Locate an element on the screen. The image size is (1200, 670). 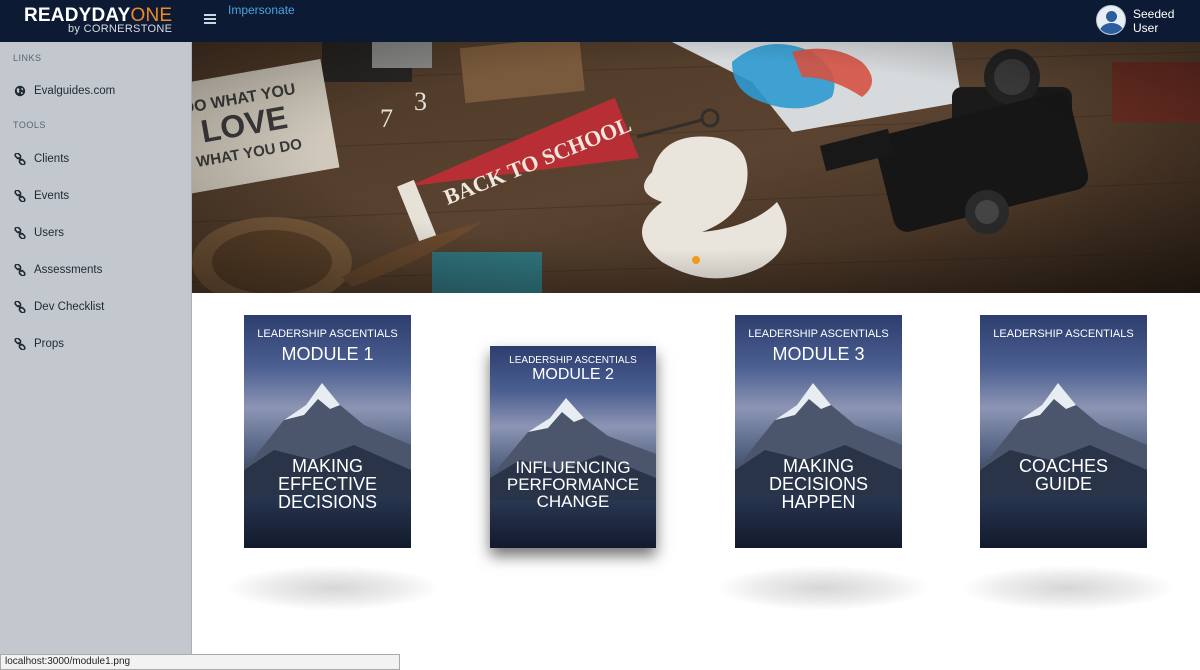
book-title: INFLUENCING PERFORMANCE CHANGE is located at coordinates (573, 484).